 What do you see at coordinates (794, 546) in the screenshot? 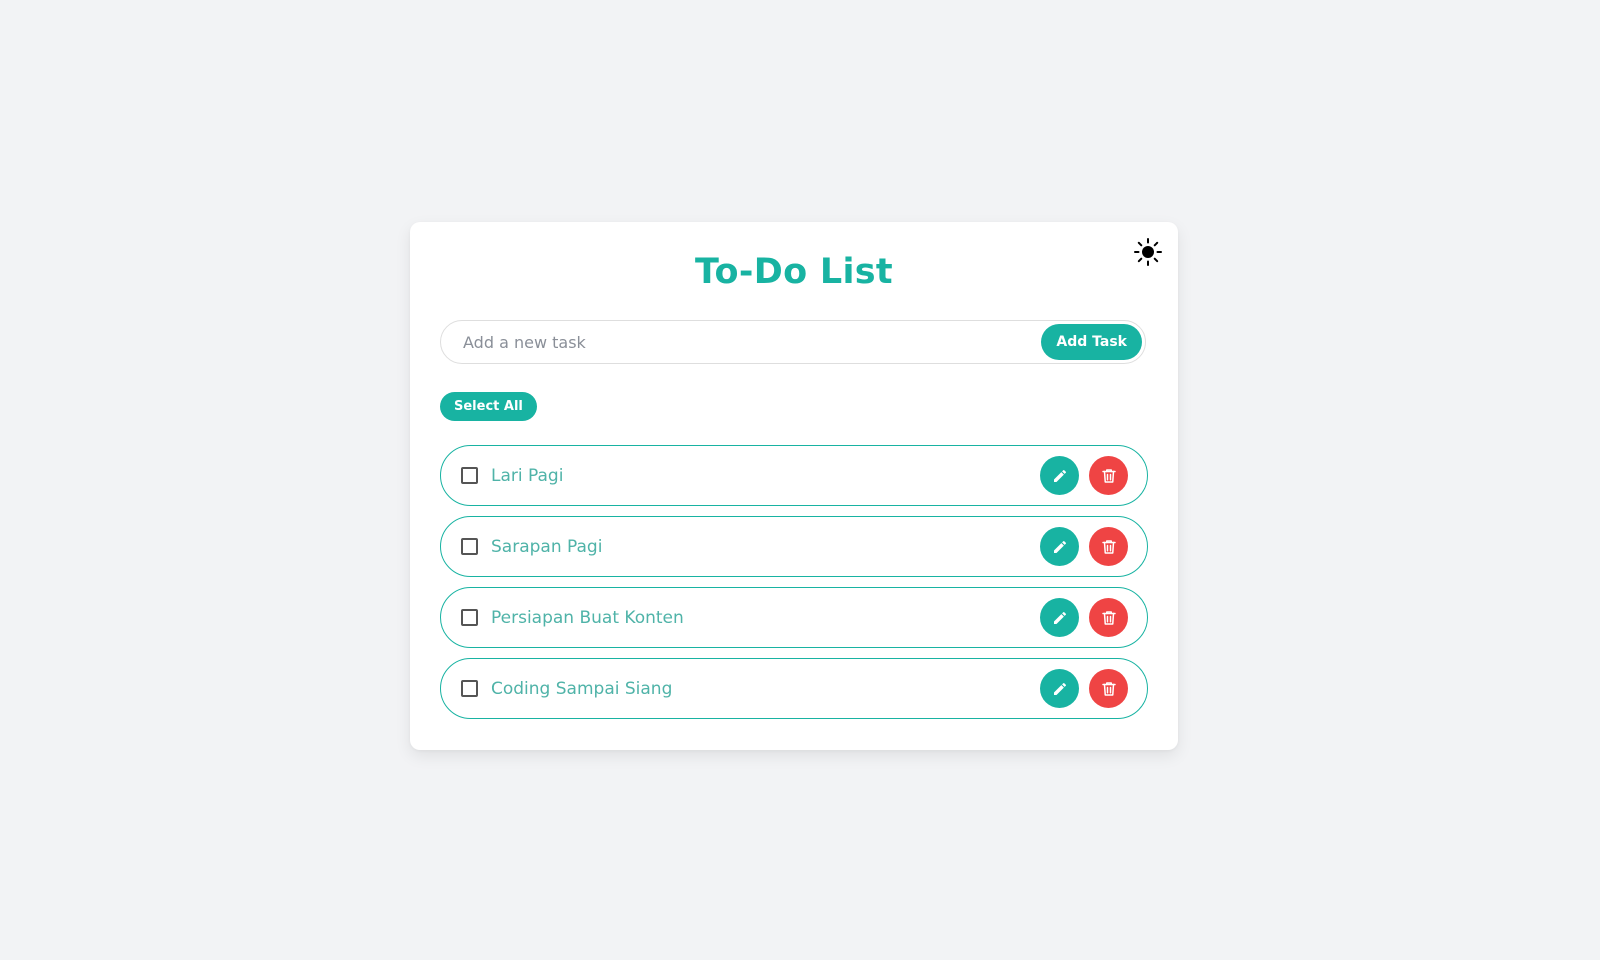
I see `task-item: Sarapan Pagi` at bounding box center [794, 546].